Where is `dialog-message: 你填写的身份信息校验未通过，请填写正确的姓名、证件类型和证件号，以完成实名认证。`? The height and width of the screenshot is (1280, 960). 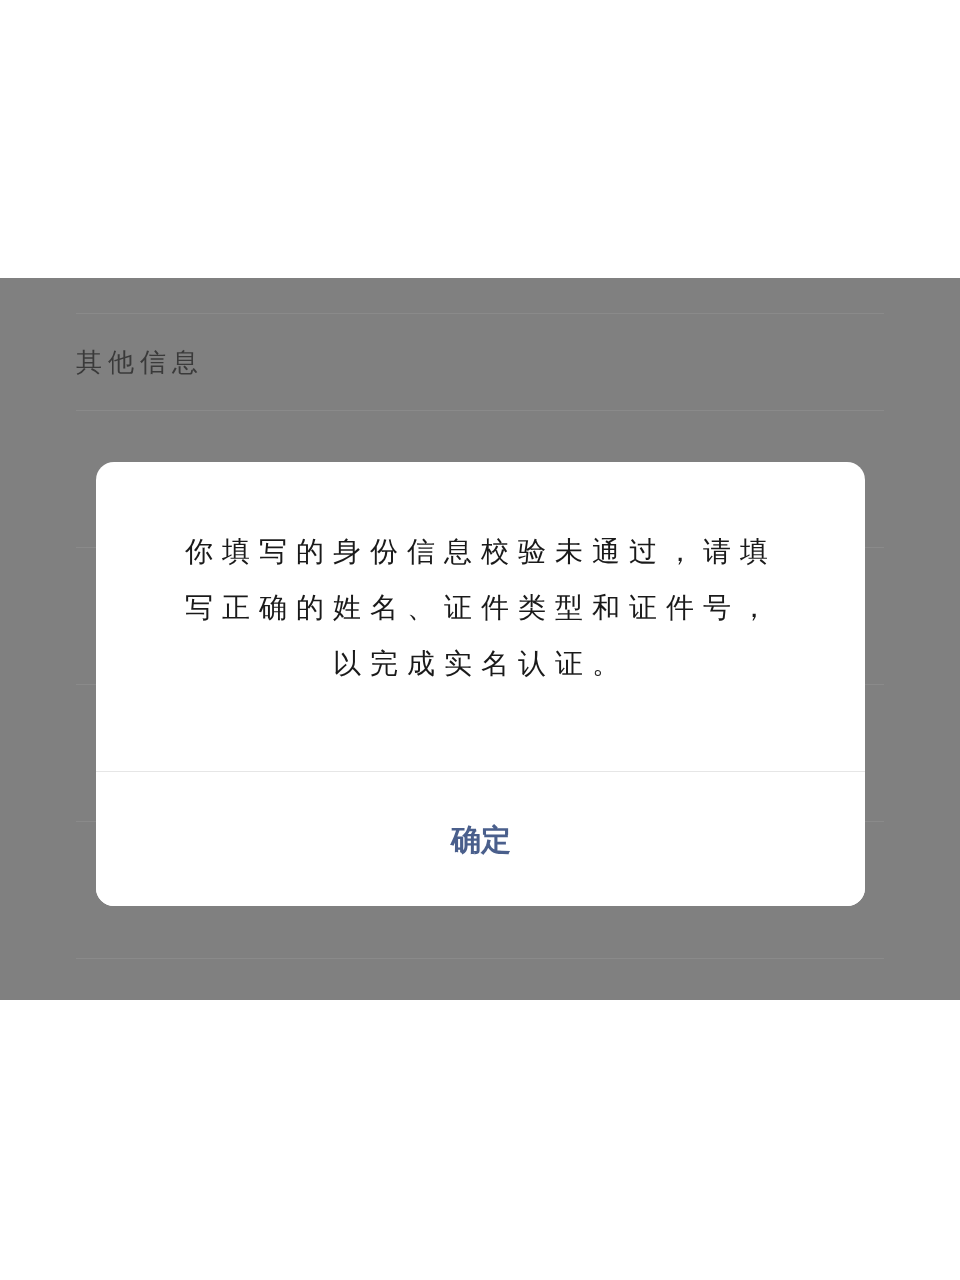
dialog-message: 你填写的身份信息校验未通过，请填写正确的姓名、证件类型和证件号，以完成实名认证。 is located at coordinates (480, 608).